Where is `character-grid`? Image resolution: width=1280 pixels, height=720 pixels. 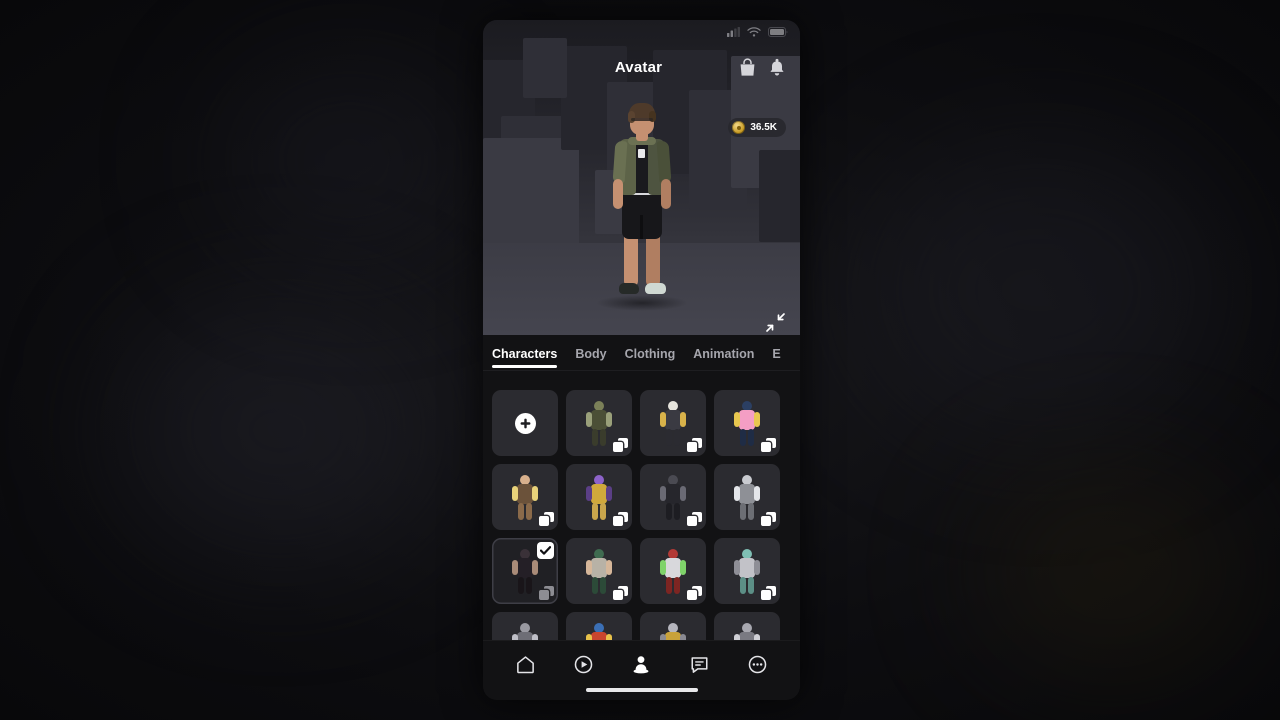
character-grid is located at coordinates (641, 513).